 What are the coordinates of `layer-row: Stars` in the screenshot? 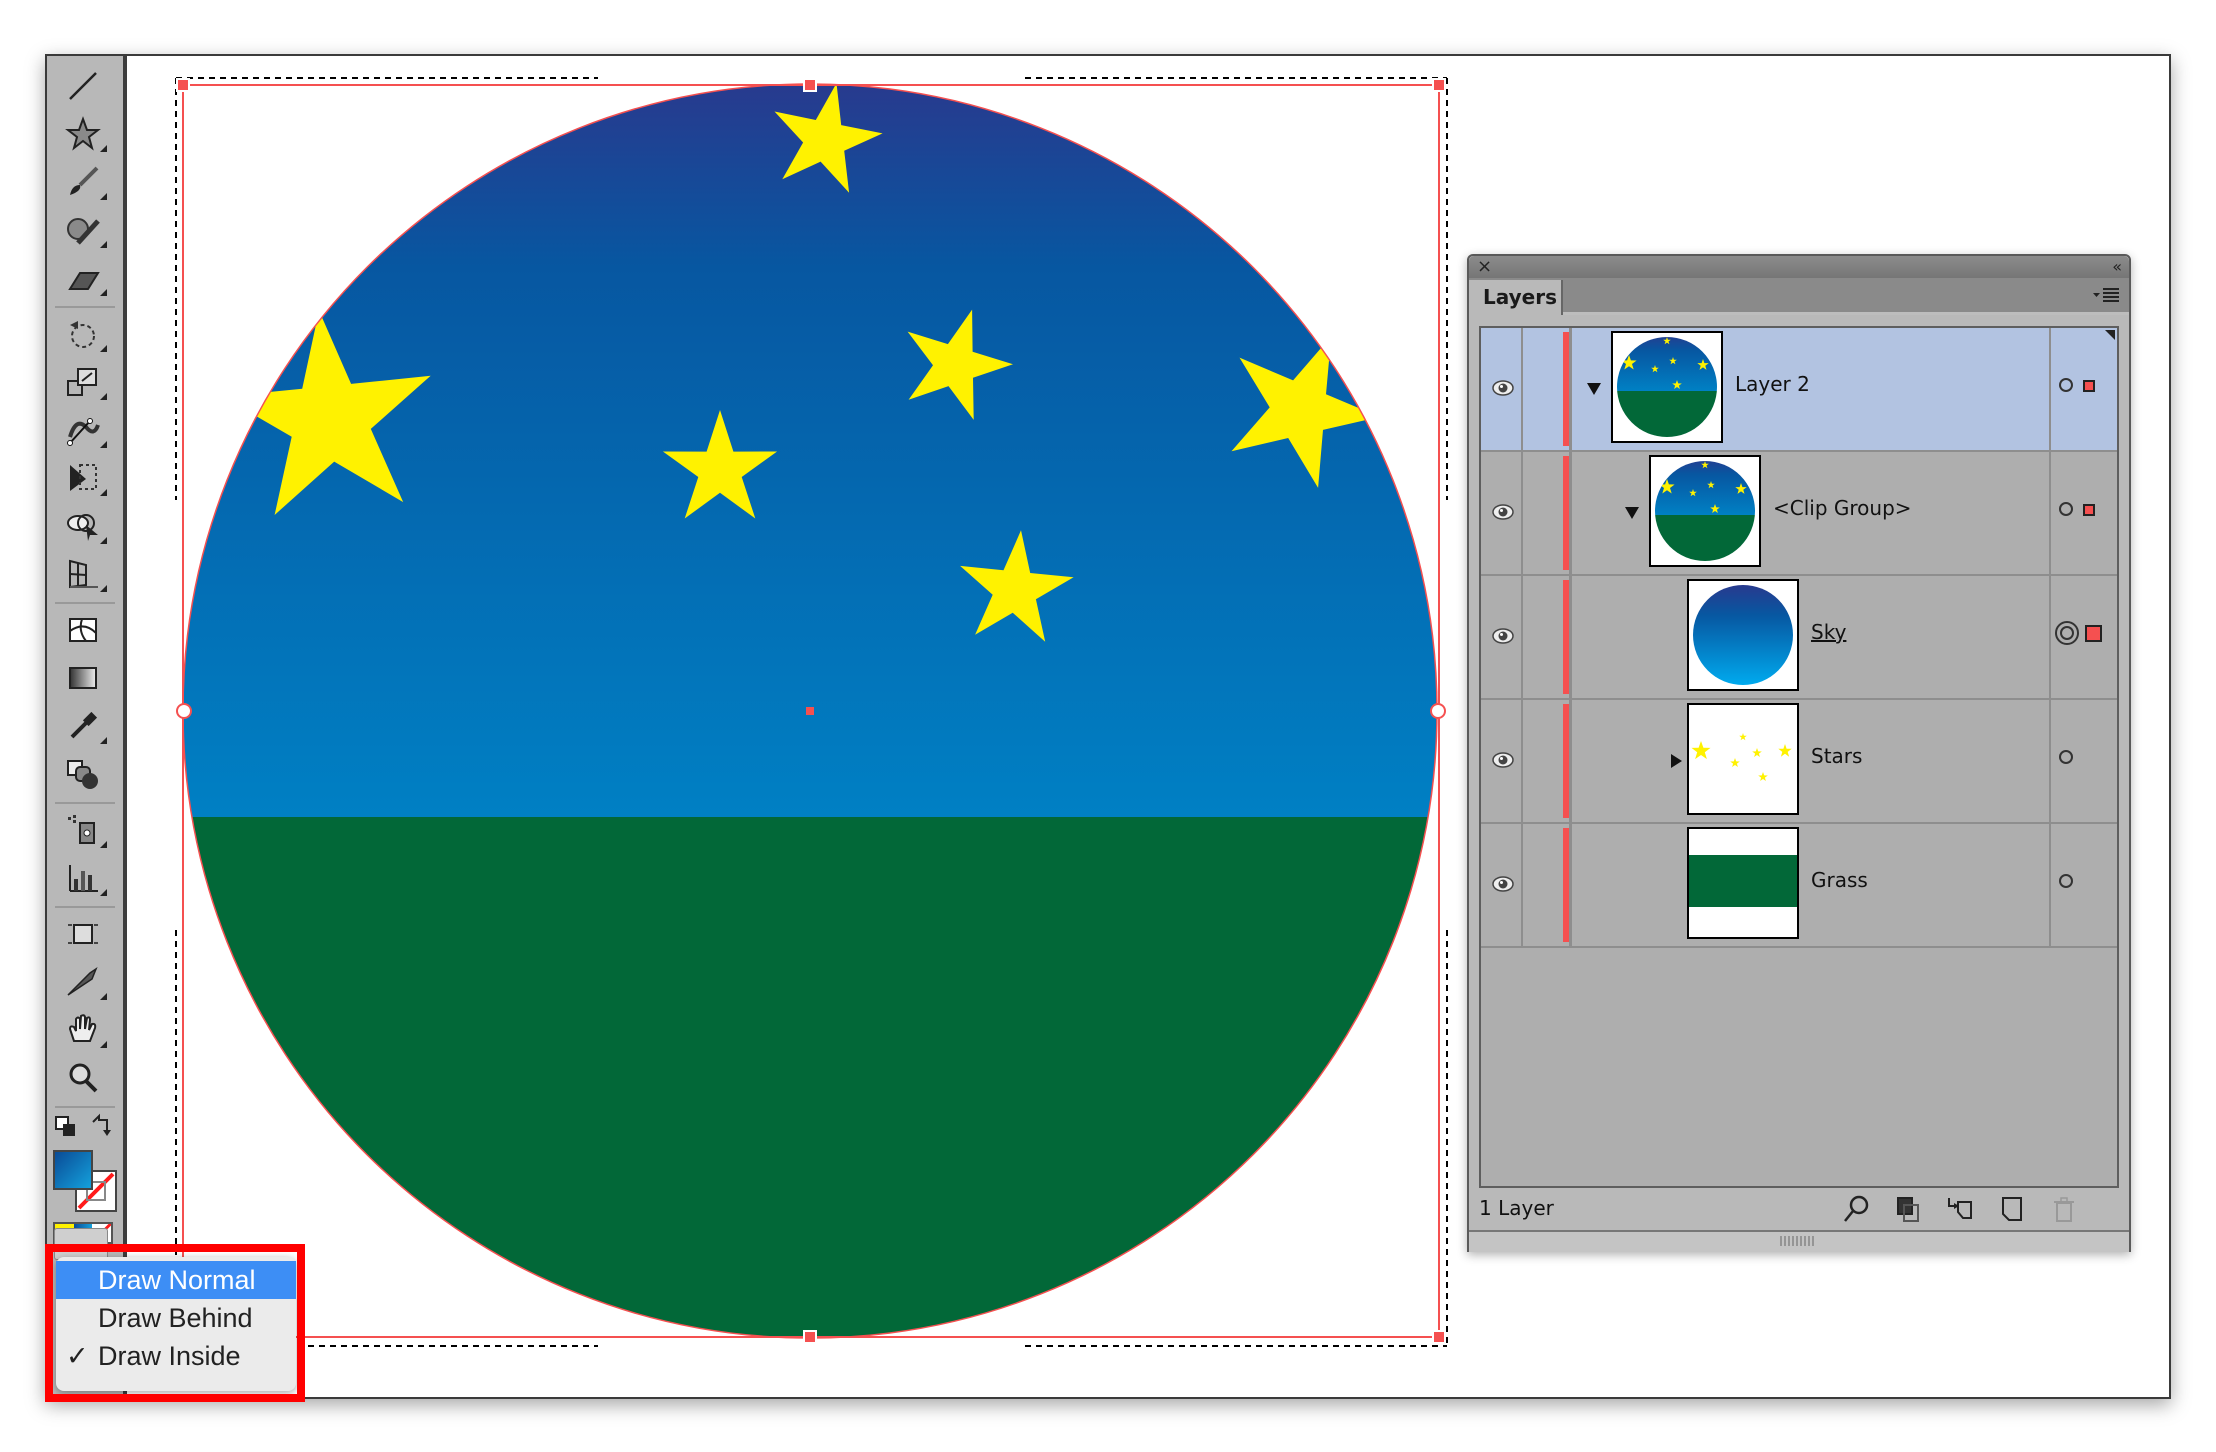 It's located at (1799, 762).